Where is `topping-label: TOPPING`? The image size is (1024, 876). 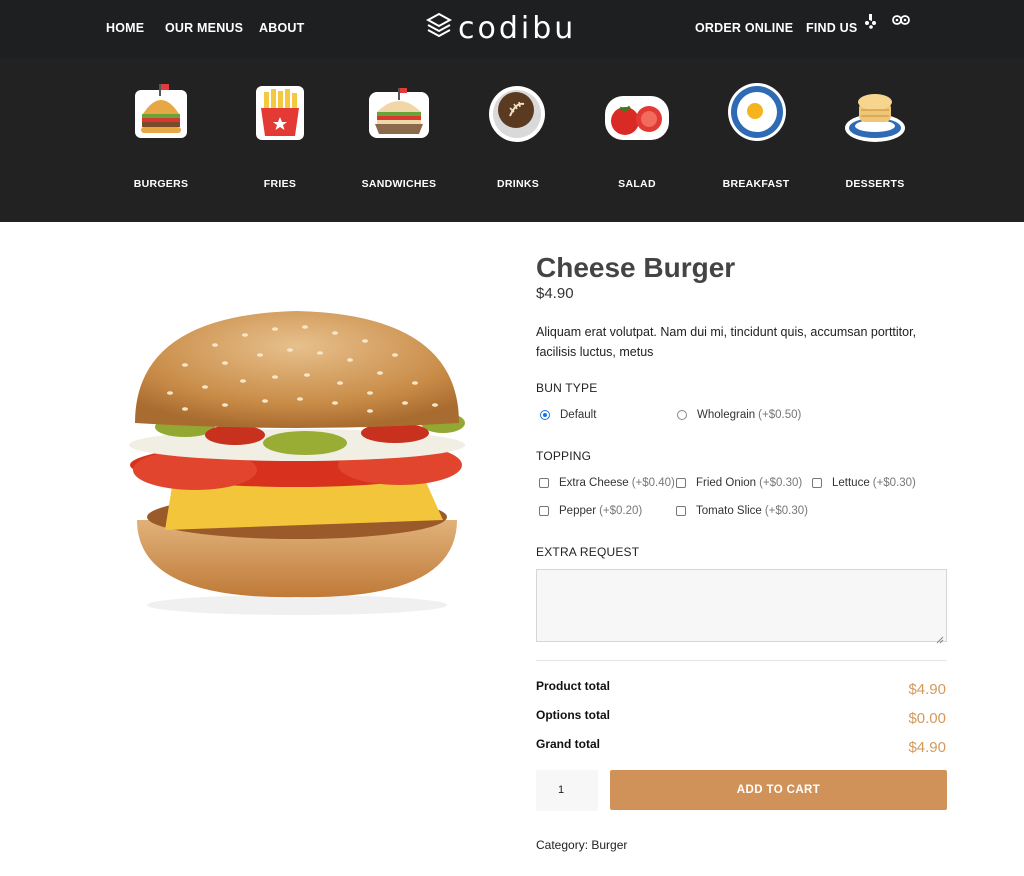 topping-label: TOPPING is located at coordinates (564, 456).